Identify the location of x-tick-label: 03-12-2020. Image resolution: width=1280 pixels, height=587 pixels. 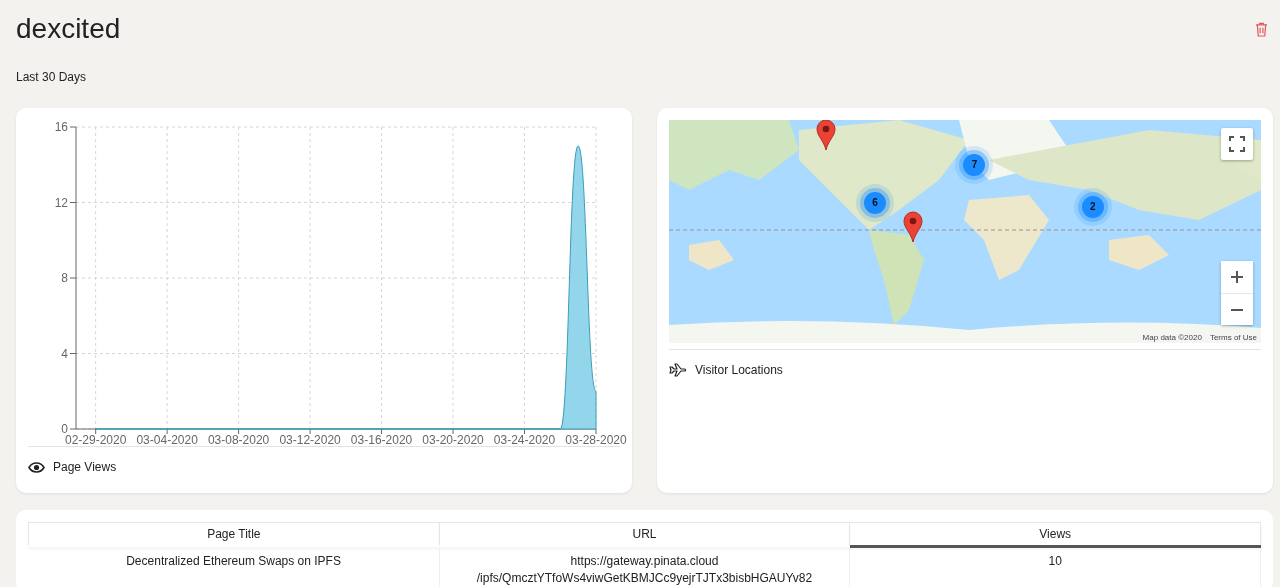
(310, 439).